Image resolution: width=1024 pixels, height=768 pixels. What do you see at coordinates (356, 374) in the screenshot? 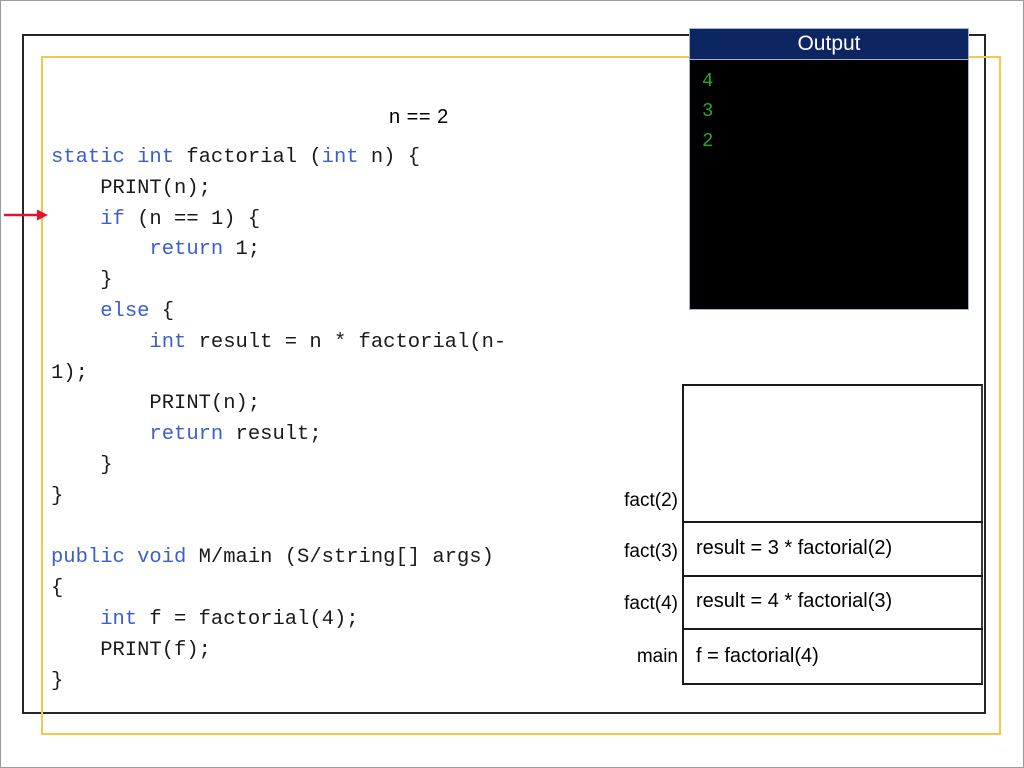
I see `code-line: 1);` at bounding box center [356, 374].